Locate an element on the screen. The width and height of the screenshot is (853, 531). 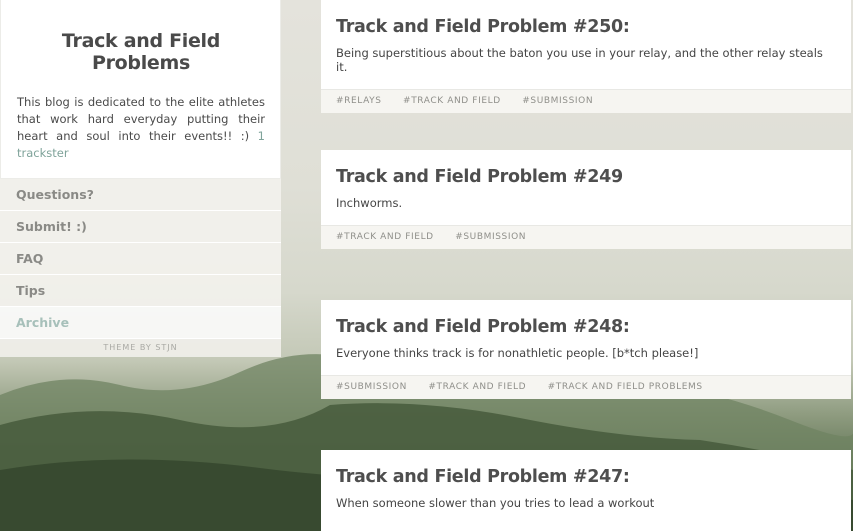
tag-link: #TRACK AND FIELD PROBLEMS is located at coordinates (625, 387).